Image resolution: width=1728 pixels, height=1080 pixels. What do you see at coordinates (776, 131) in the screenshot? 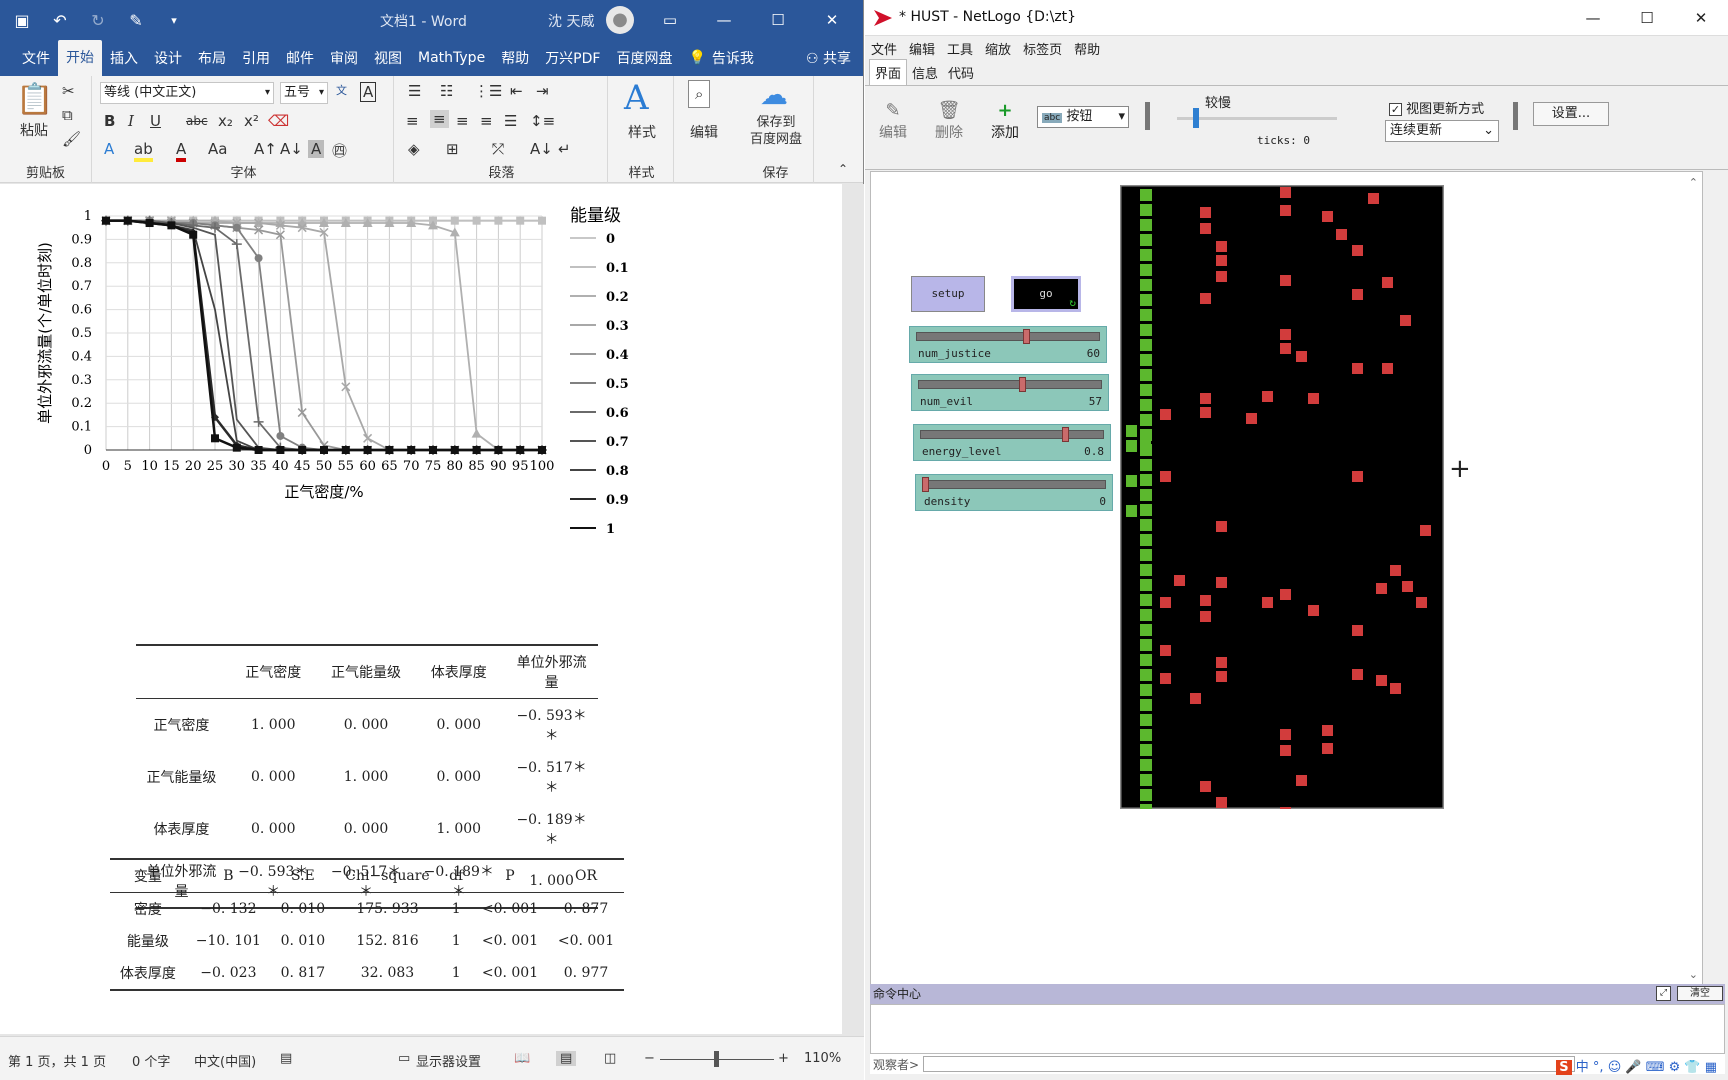
I see `save-to-baidu-button: 保存到 百度网盘` at bounding box center [776, 131].